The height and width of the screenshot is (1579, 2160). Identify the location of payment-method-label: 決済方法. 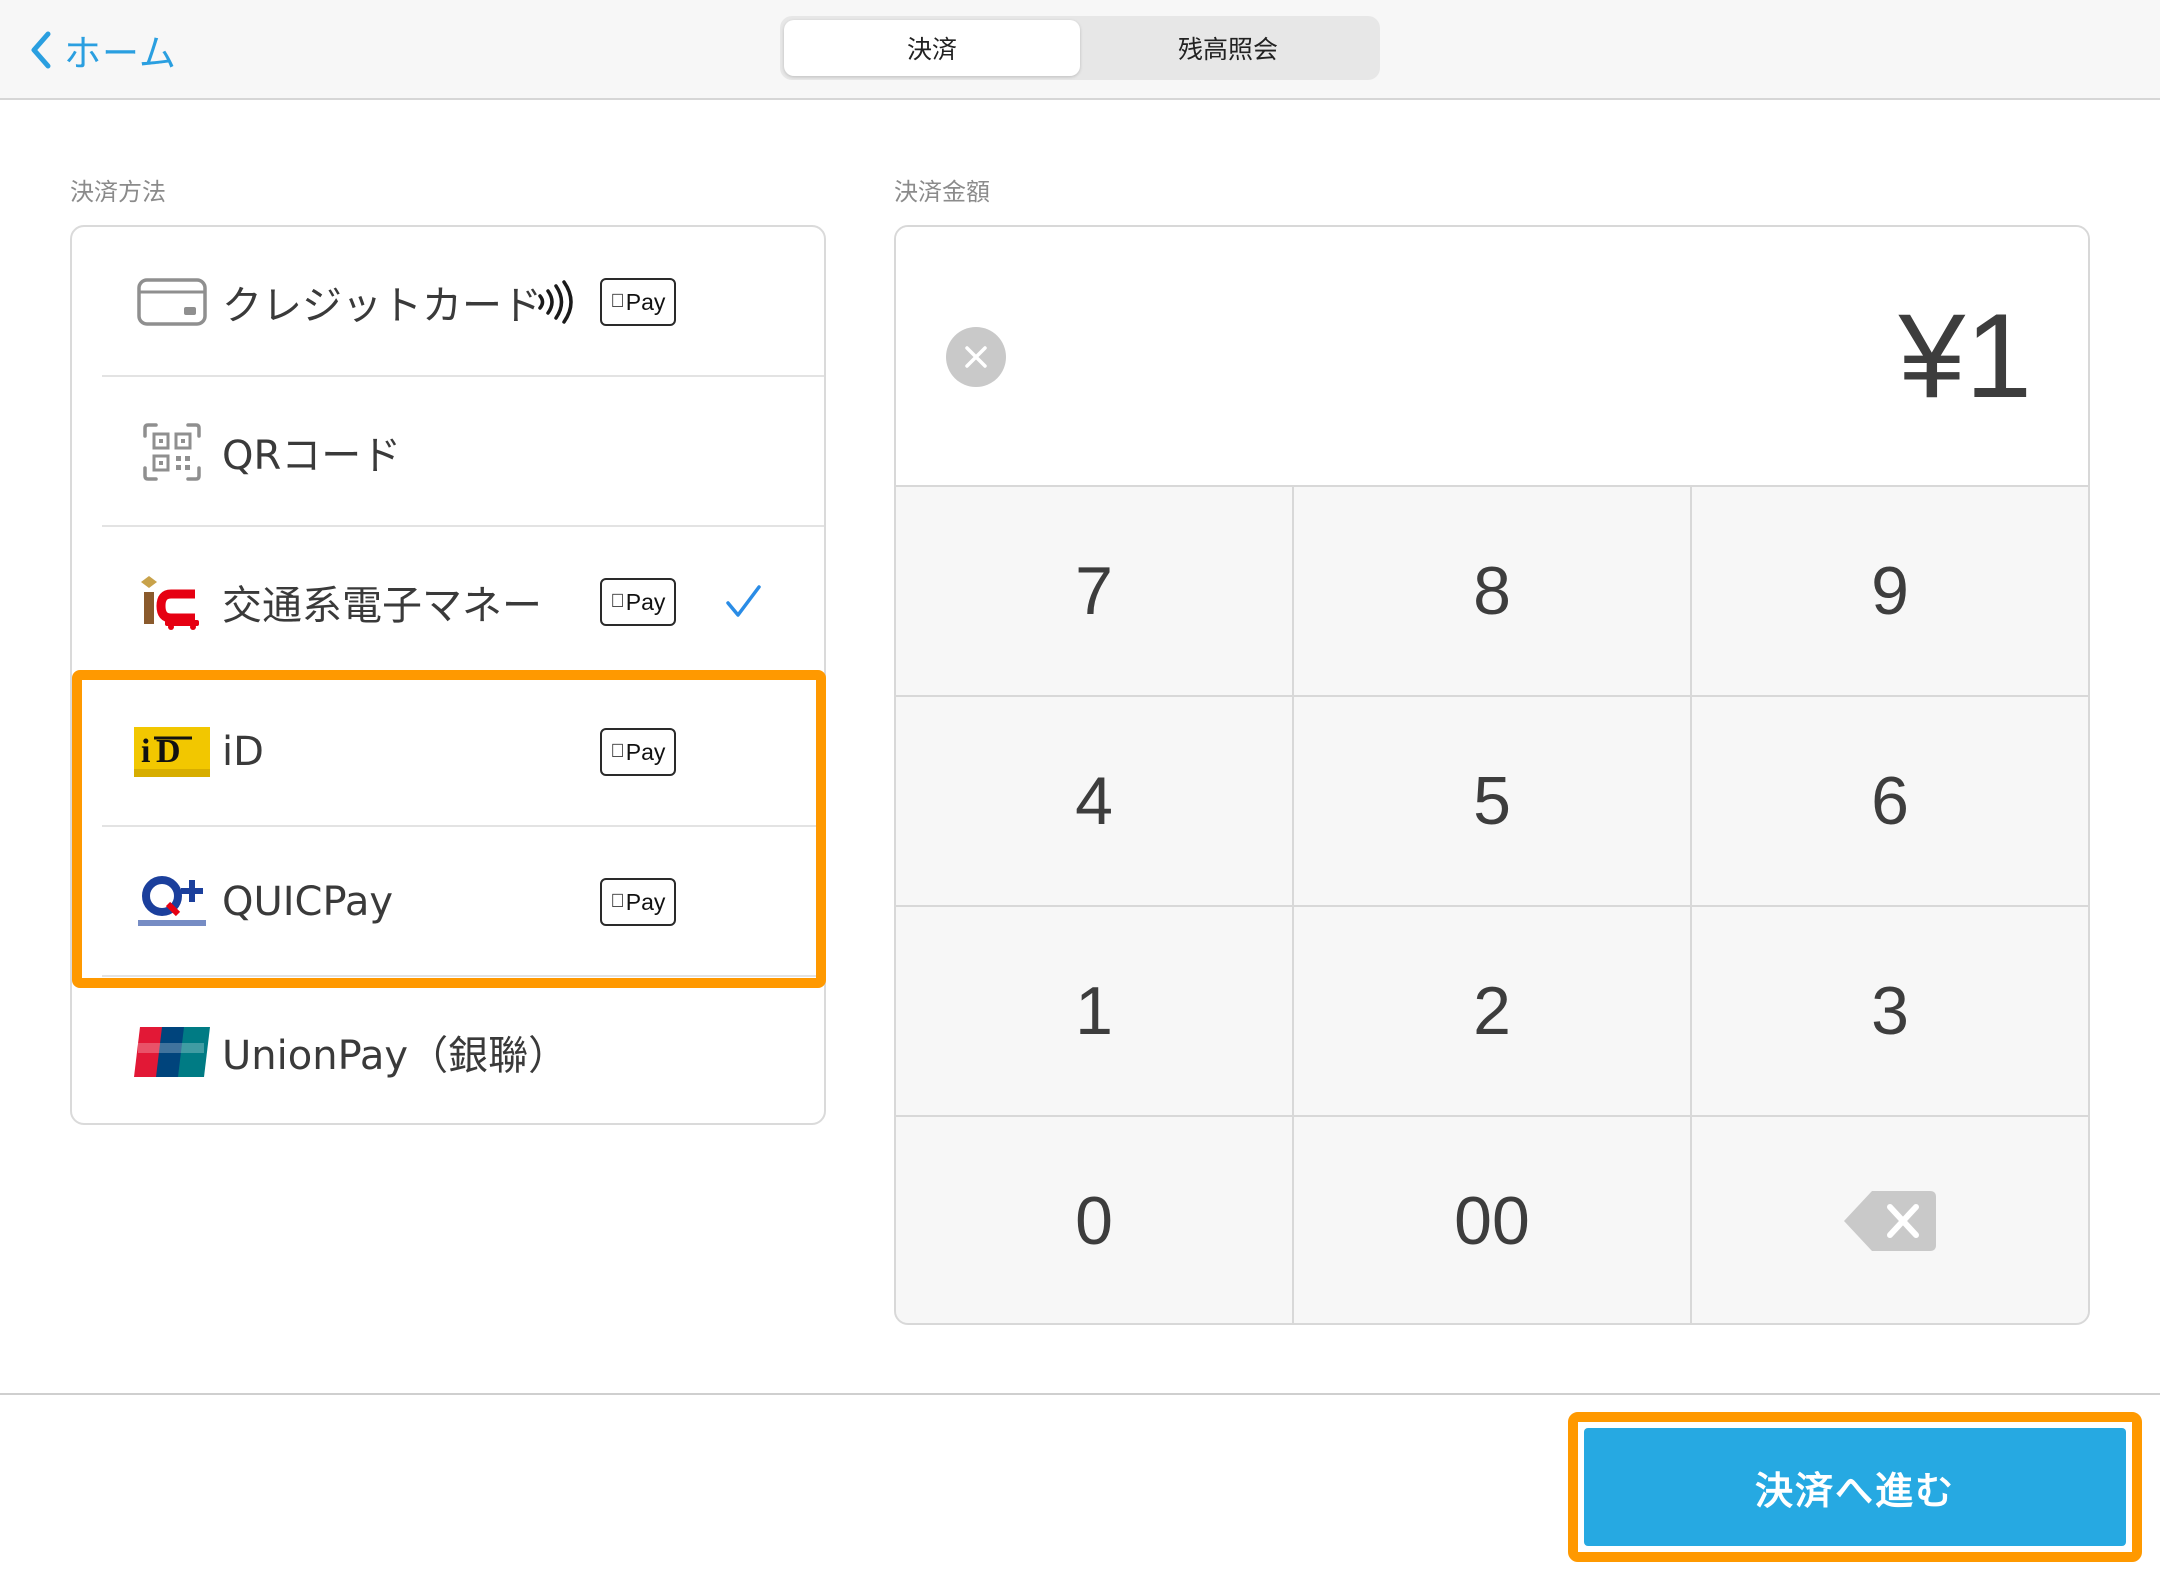
(118, 192).